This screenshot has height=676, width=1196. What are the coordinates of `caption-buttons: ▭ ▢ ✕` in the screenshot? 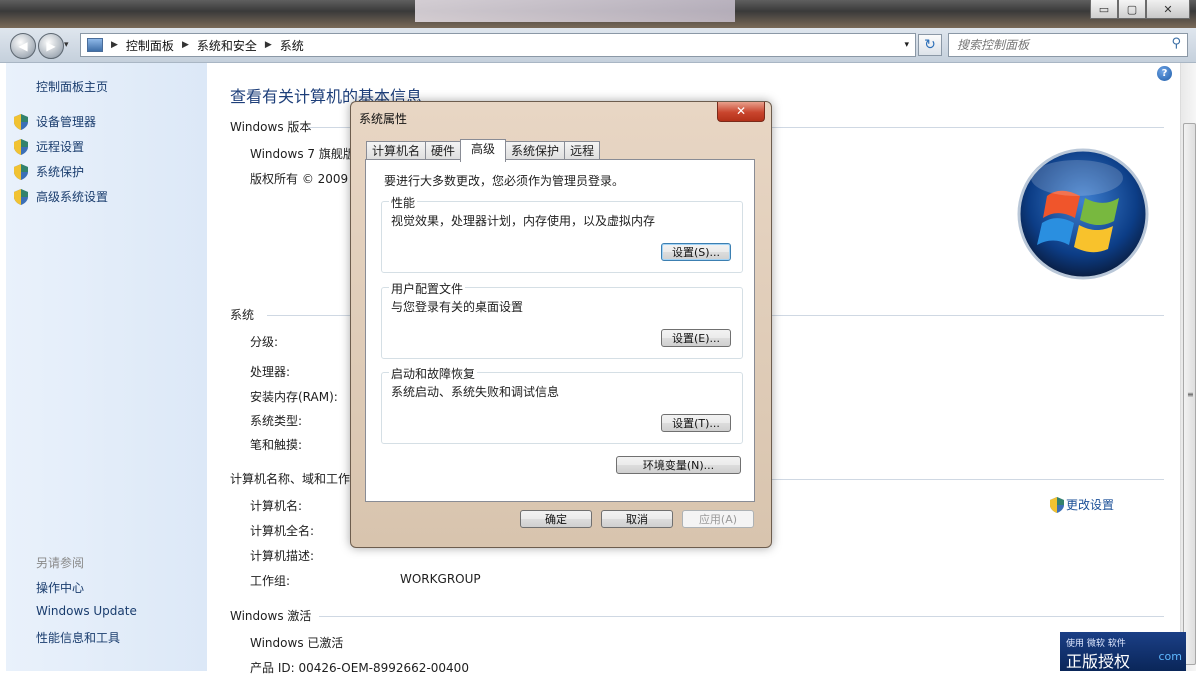 It's located at (1140, 9).